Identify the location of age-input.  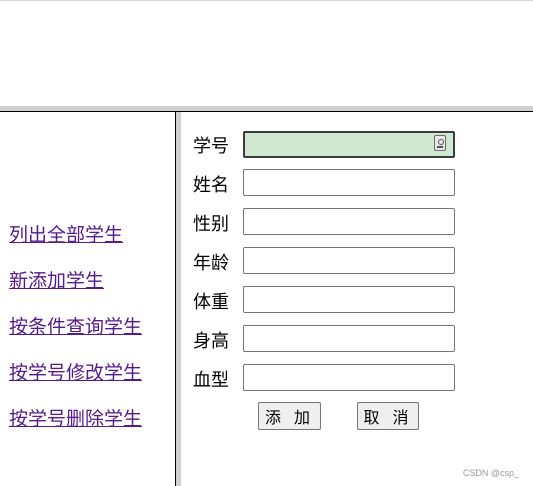
(349, 260).